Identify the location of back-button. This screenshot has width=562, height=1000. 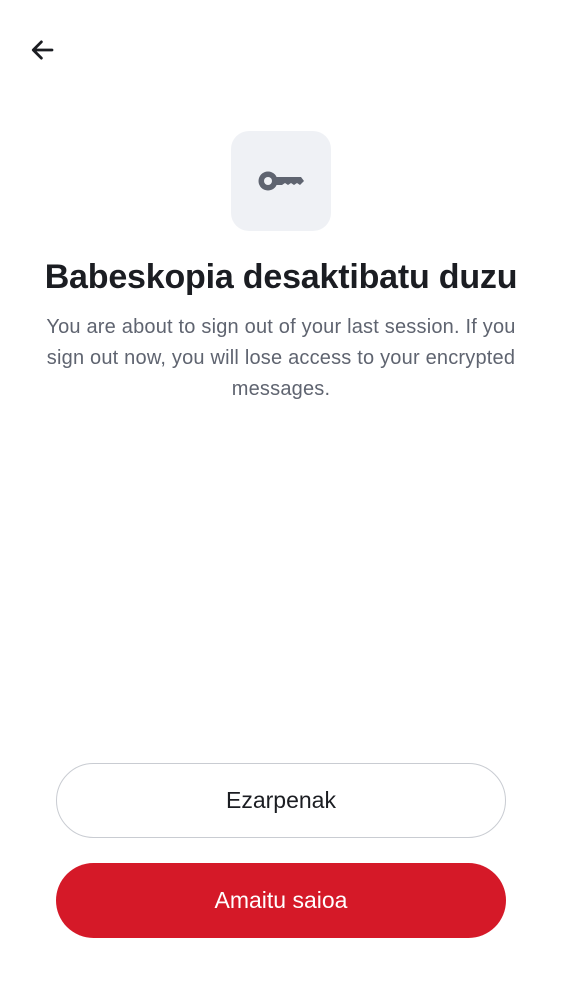
(42, 50).